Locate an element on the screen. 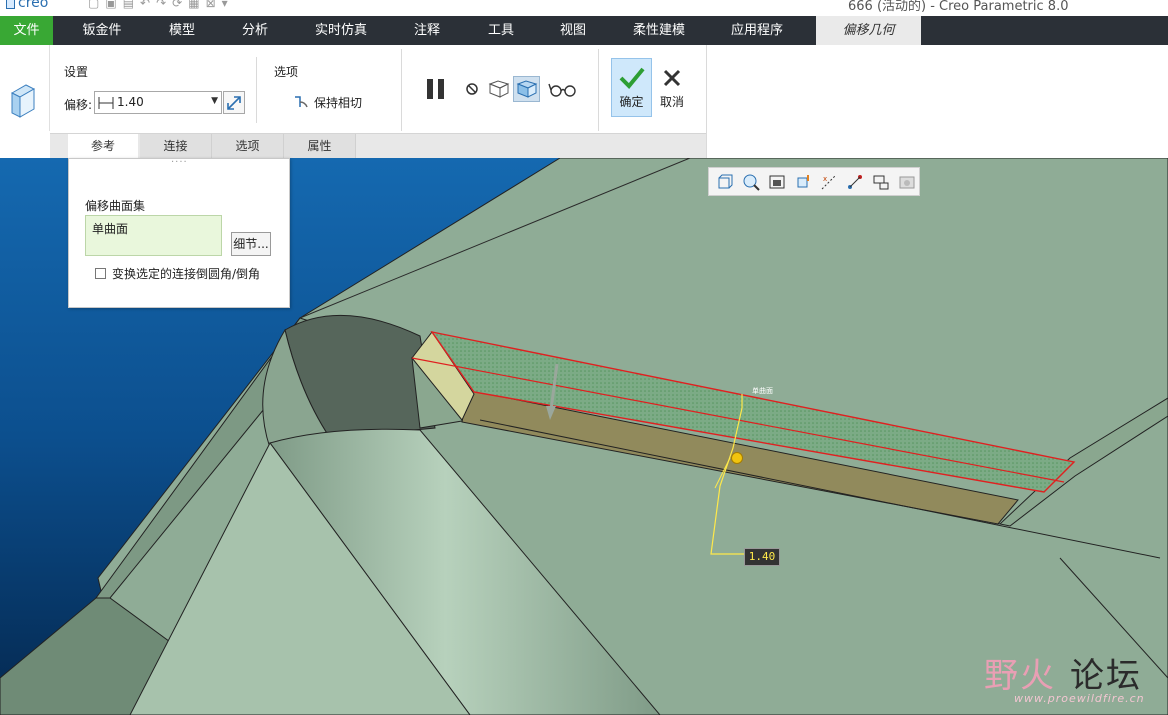 This screenshot has height=715, width=1168. redo-icon: ↷ is located at coordinates (161, 5).